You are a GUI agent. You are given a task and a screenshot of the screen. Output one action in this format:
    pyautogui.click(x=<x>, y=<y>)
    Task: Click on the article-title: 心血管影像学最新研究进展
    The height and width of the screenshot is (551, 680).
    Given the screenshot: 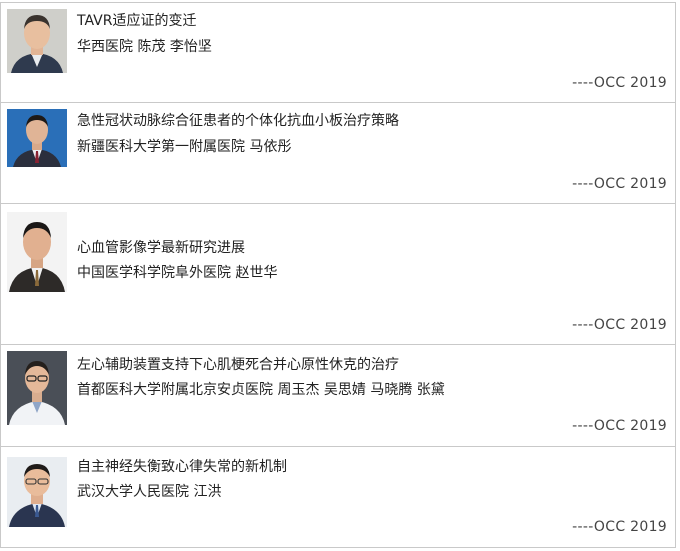 What is the action you would take?
    pyautogui.click(x=161, y=248)
    